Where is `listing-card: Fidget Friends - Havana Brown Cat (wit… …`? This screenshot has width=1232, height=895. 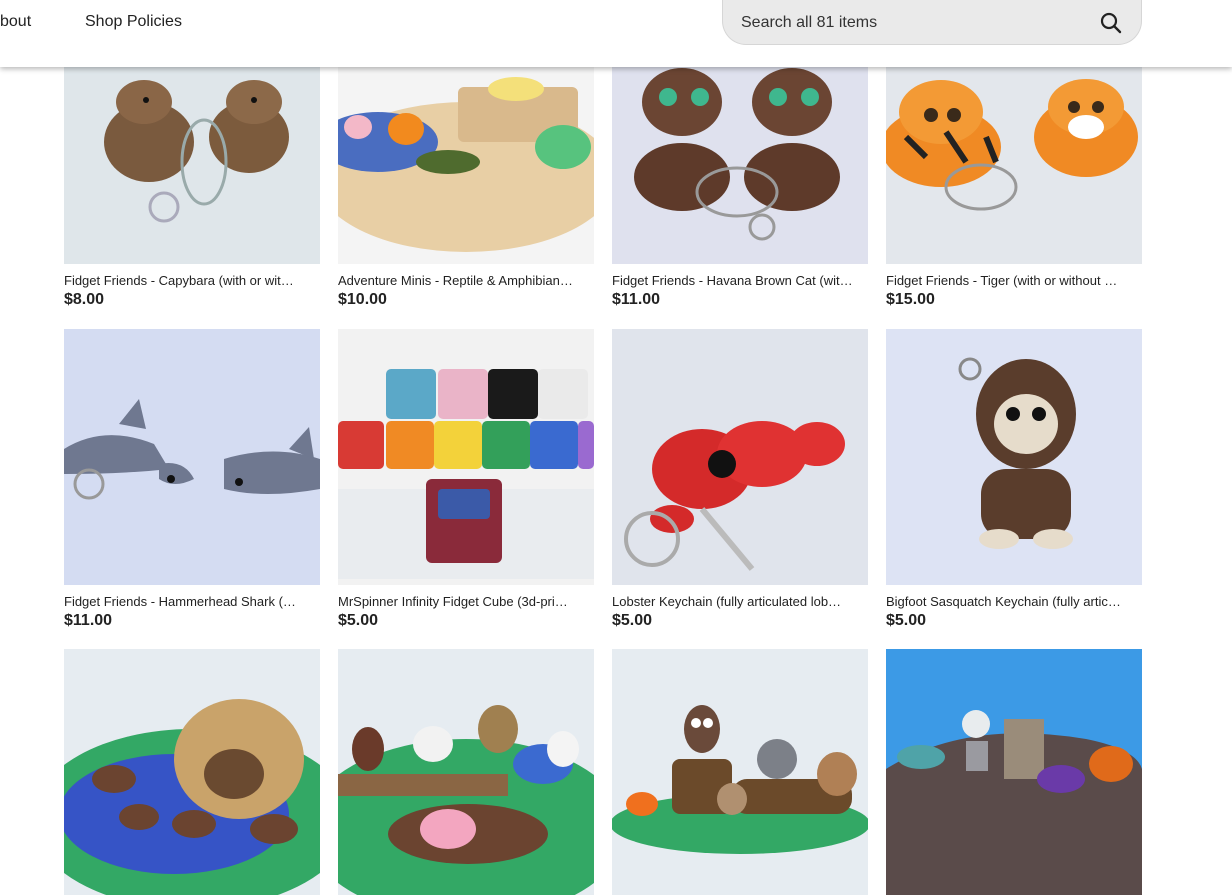
listing-card: Fidget Friends - Havana Brown Cat (wit… … is located at coordinates (740, 188).